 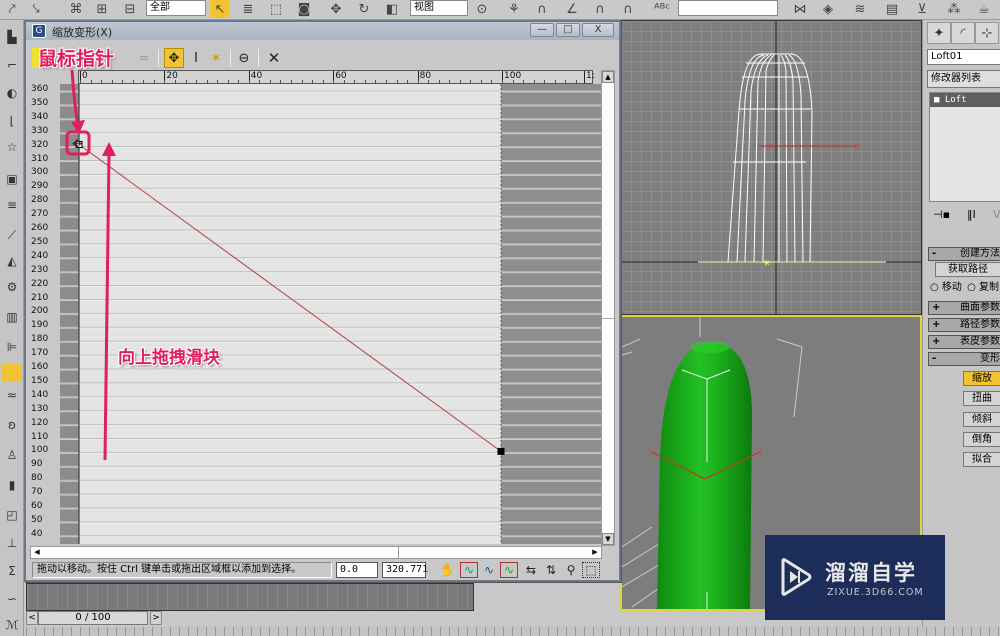 What do you see at coordinates (662, 9) in the screenshot?
I see `named-selection-icon: ᴬᴮᶜ` at bounding box center [662, 9].